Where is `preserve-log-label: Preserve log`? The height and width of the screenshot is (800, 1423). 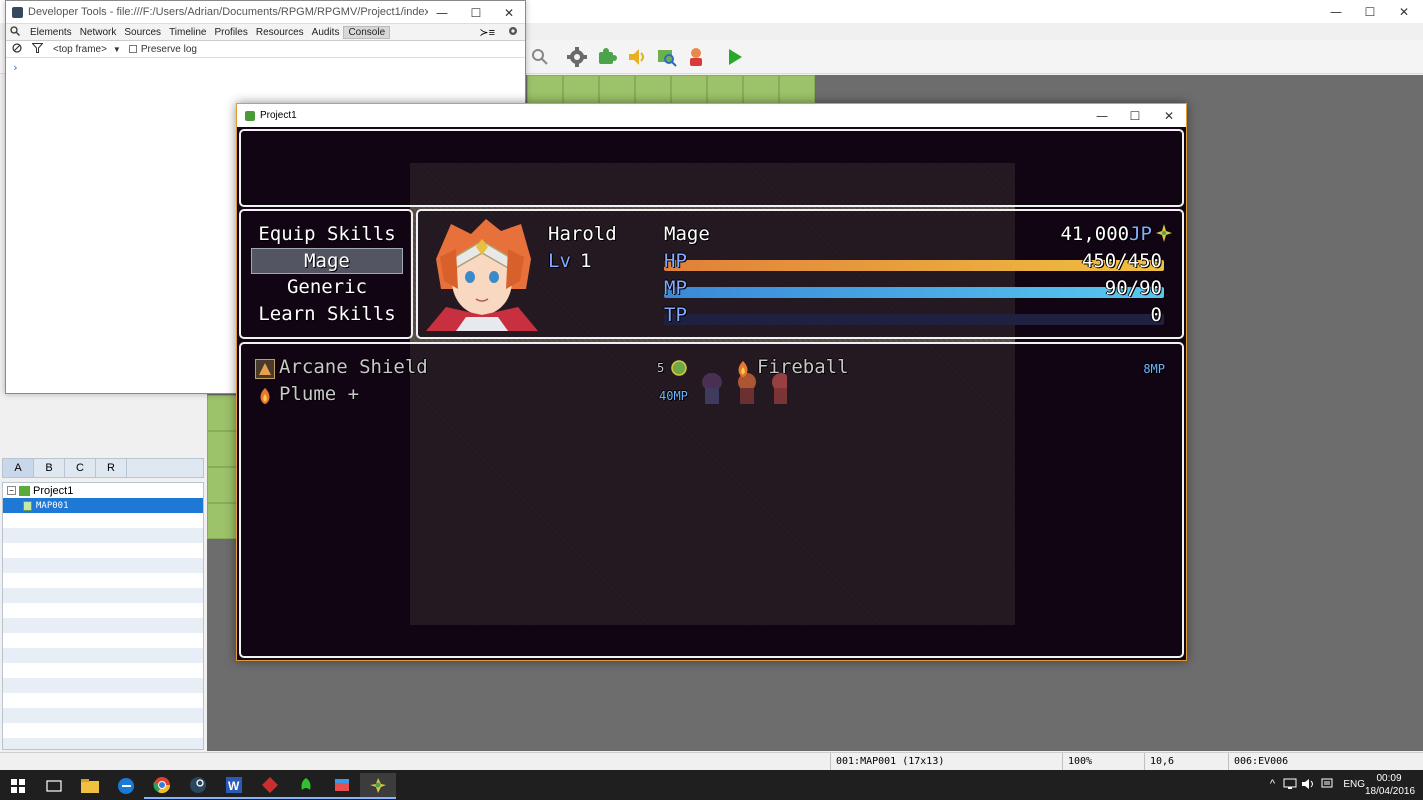
preserve-log-label: Preserve log is located at coordinates (168, 49).